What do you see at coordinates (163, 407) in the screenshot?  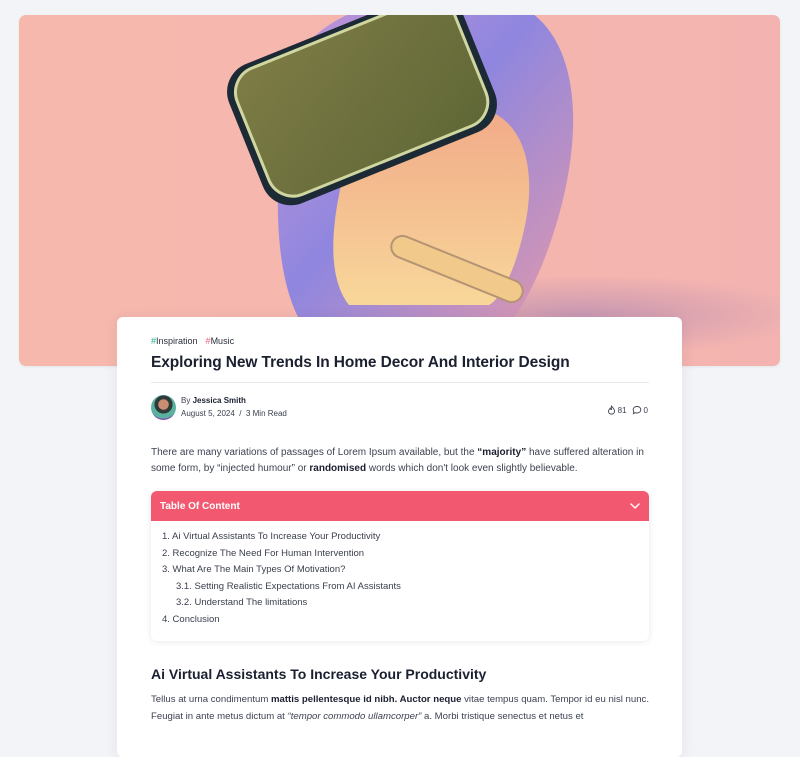 I see `avatar` at bounding box center [163, 407].